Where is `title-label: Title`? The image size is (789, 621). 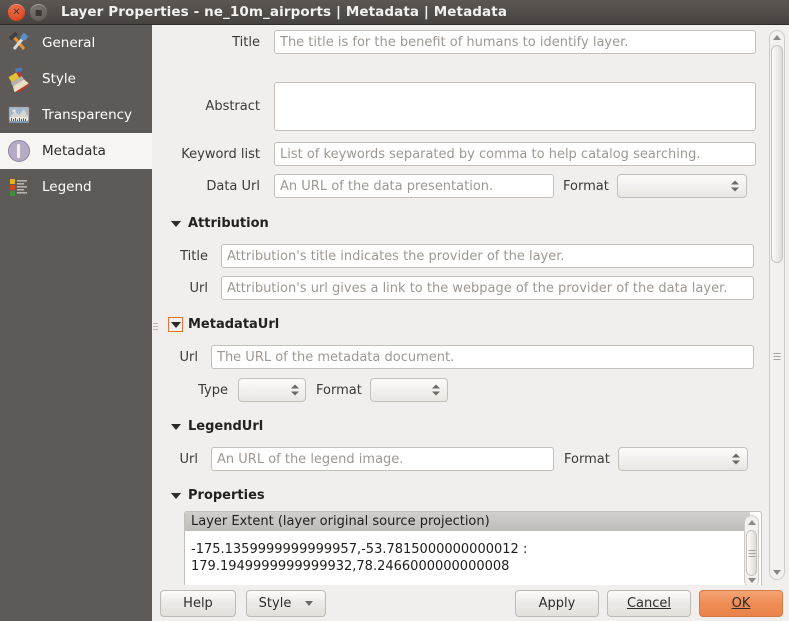 title-label: Title is located at coordinates (246, 42).